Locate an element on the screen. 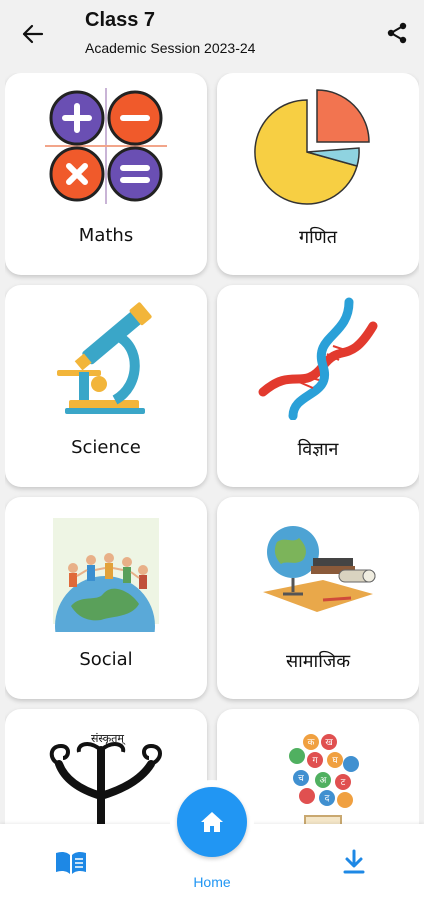 The height and width of the screenshot is (900, 424). home-label: Home is located at coordinates (212, 882).